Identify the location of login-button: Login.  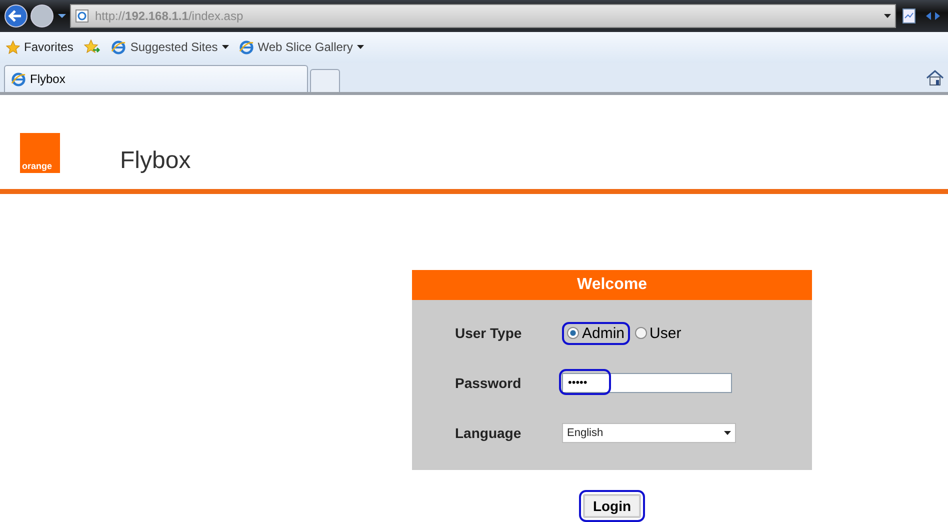
(612, 506).